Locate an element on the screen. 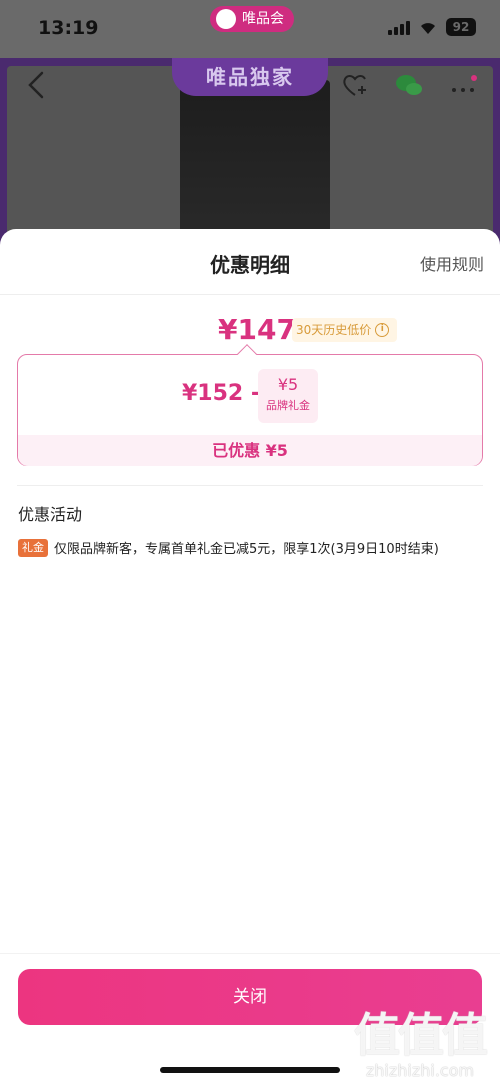 The height and width of the screenshot is (1082, 500). signal-icon is located at coordinates (399, 27).